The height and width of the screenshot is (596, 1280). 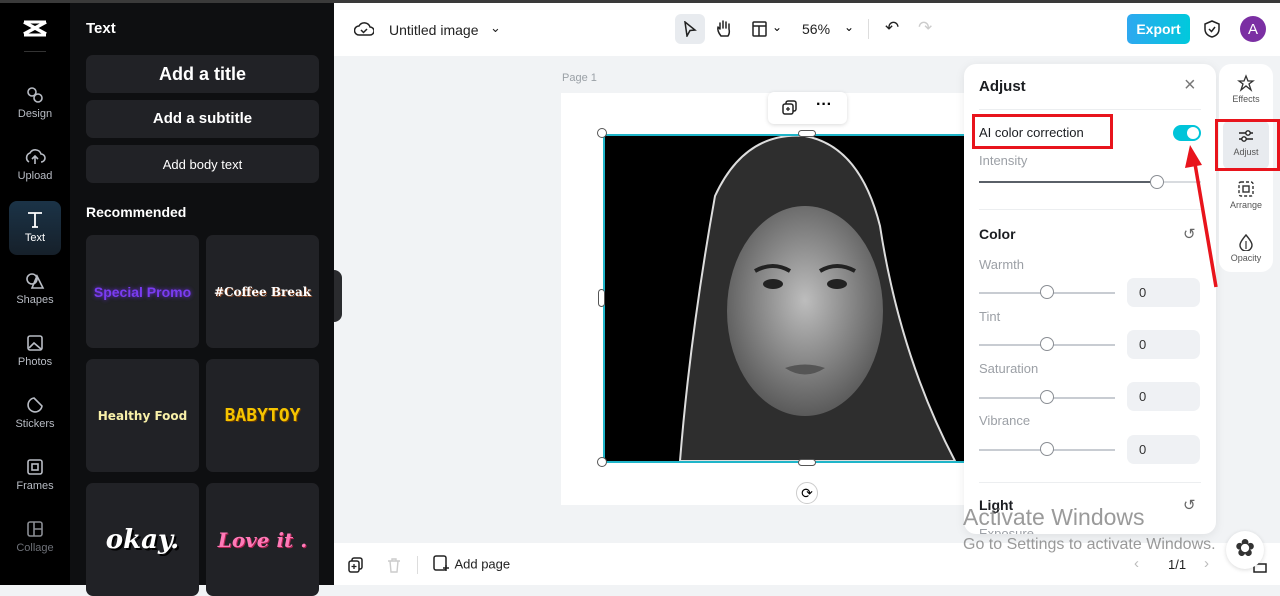 I want to click on page-label: Page 1, so click(x=579, y=78).